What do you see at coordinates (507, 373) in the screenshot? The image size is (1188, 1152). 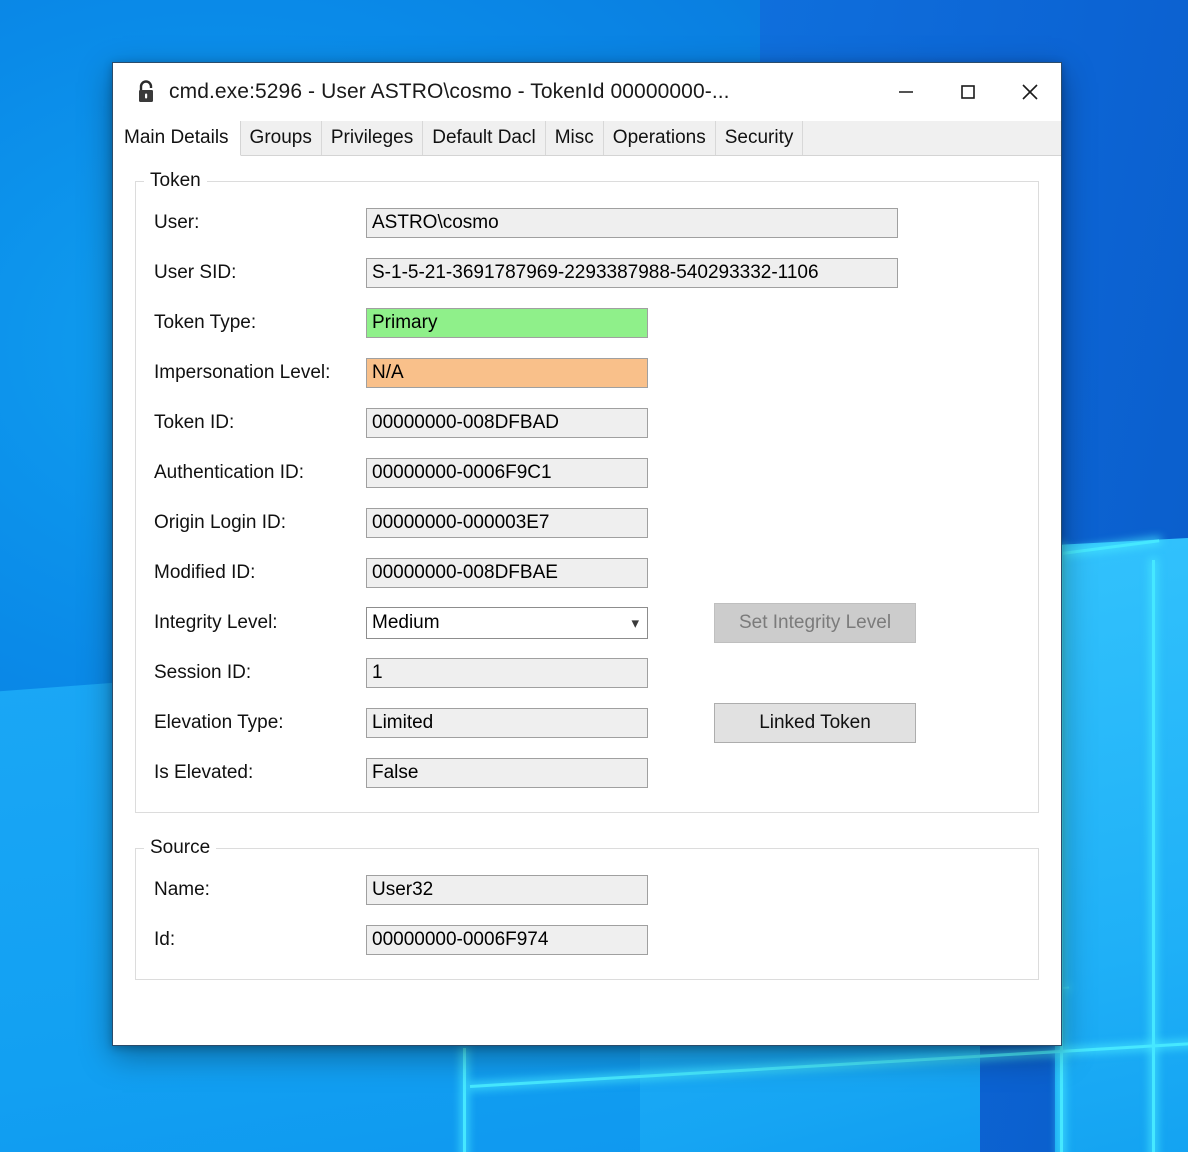 I see `impersonation-level-field: N/A` at bounding box center [507, 373].